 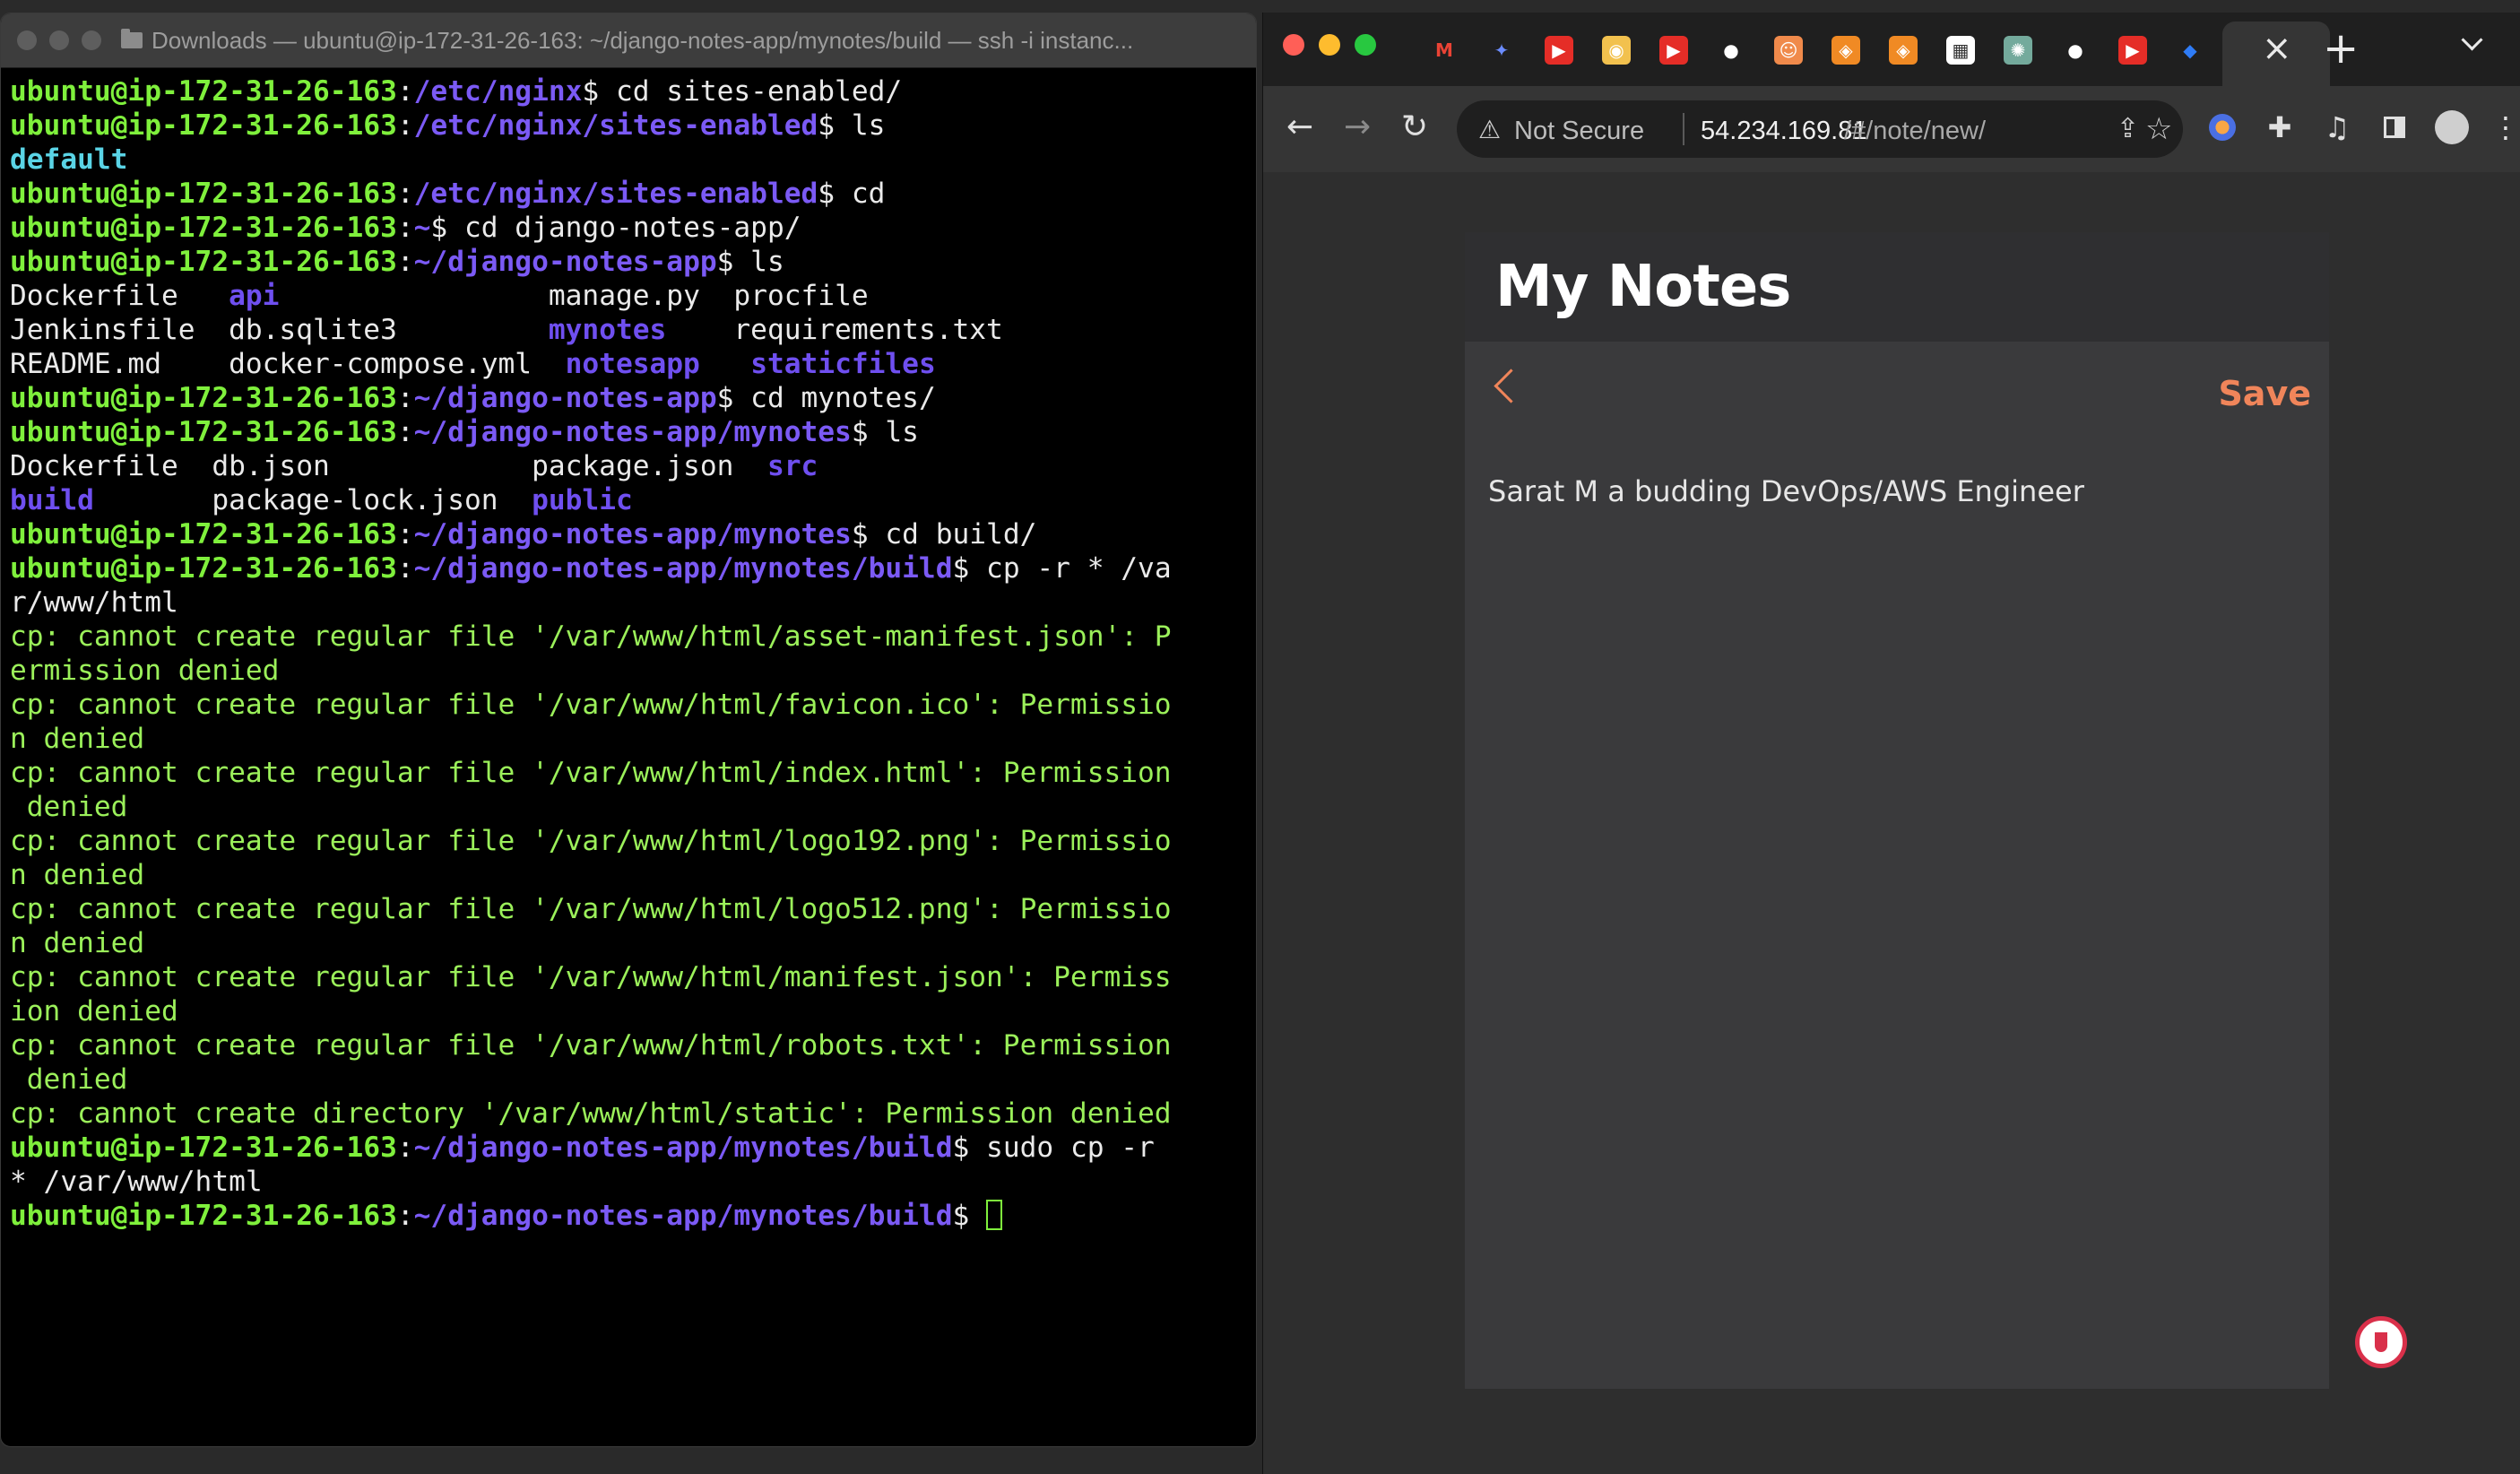 What do you see at coordinates (2277, 48) in the screenshot?
I see `close-tab-icon: ×` at bounding box center [2277, 48].